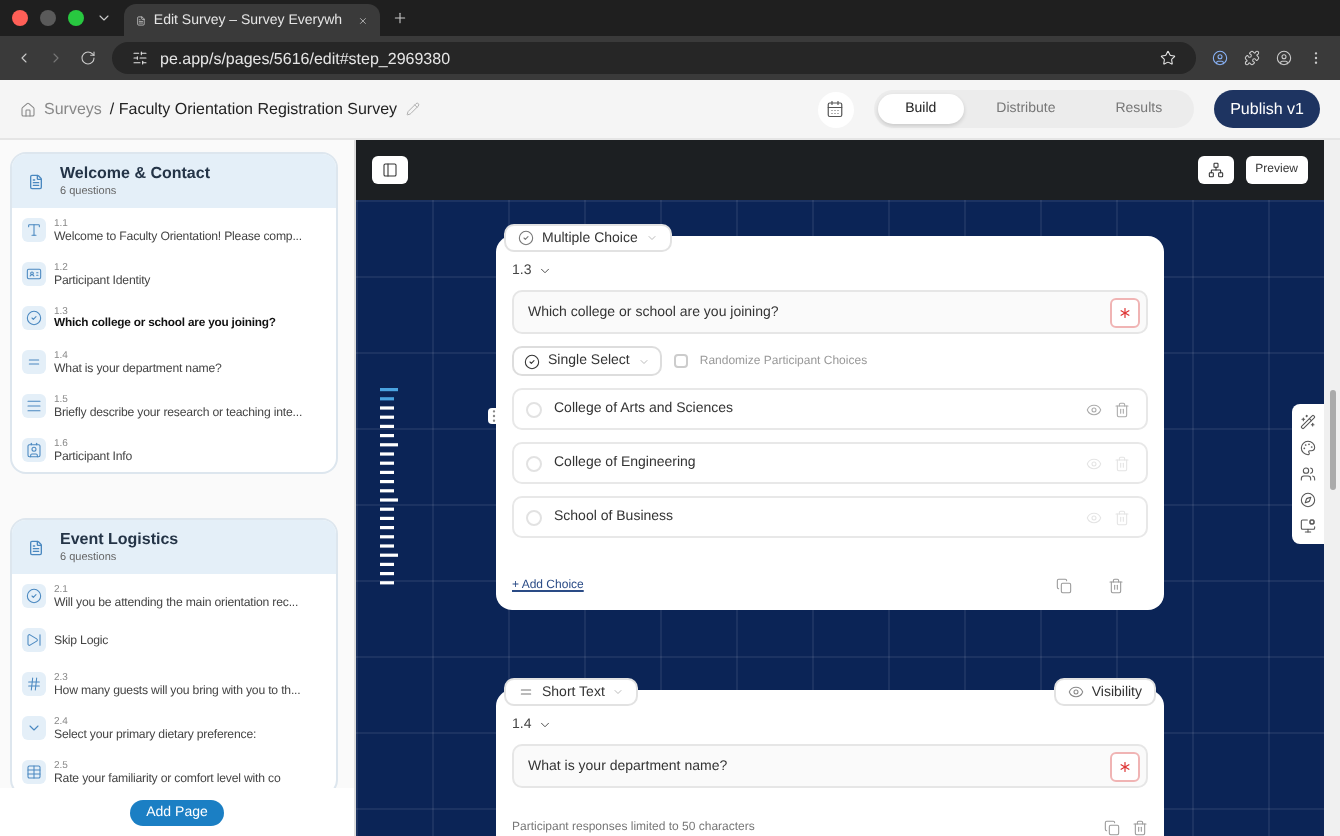 Image resolution: width=1340 pixels, height=836 pixels. I want to click on back-icon, so click(24, 58).